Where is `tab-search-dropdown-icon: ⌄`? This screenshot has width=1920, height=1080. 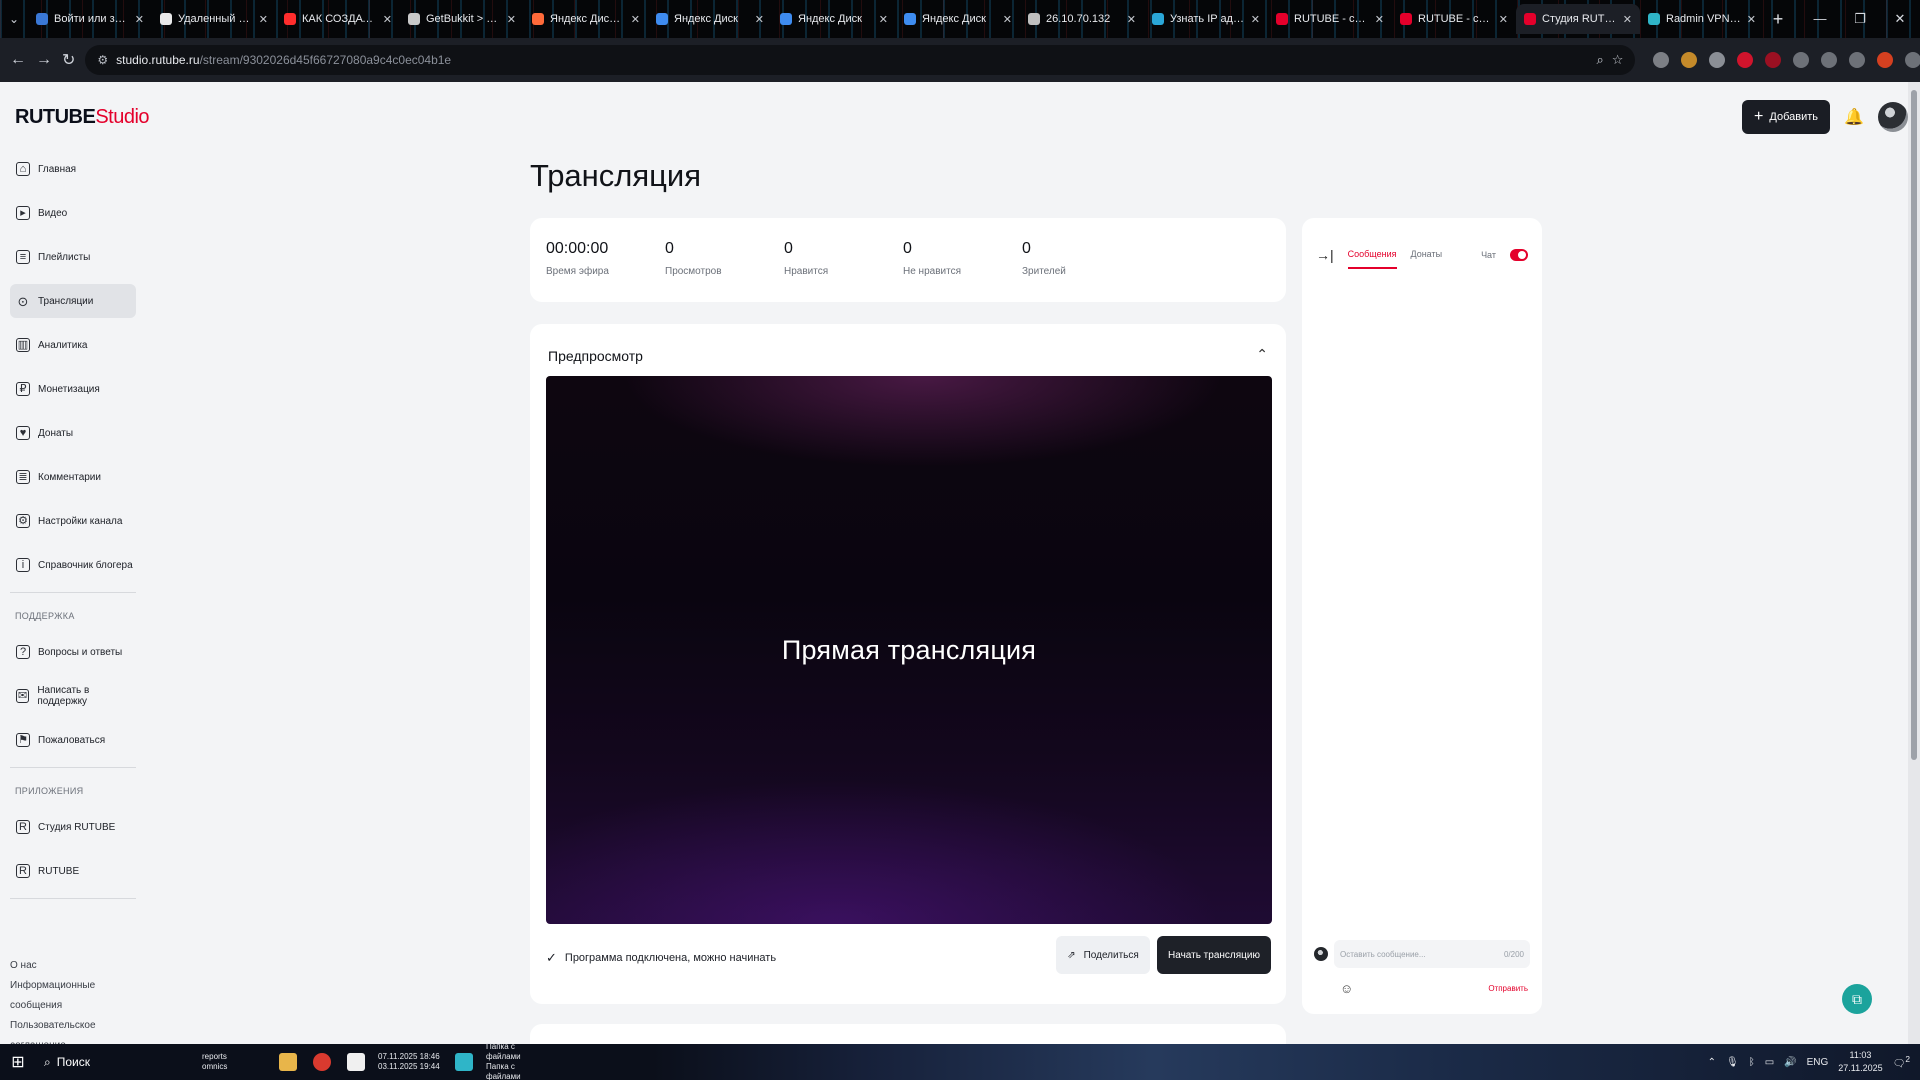 tab-search-dropdown-icon: ⌄ is located at coordinates (14, 19).